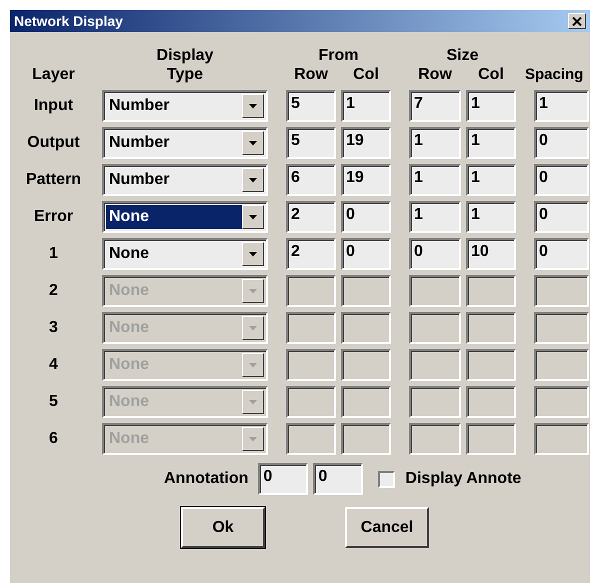 This screenshot has width=597, height=583. Describe the element at coordinates (554, 75) in the screenshot. I see `column-header: Spacing` at that location.